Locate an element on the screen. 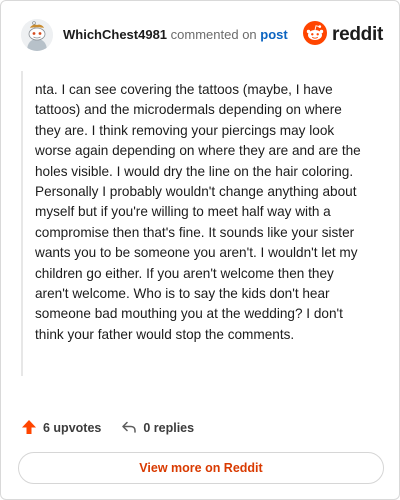 This screenshot has width=400, height=500. upvote-arrow-icon is located at coordinates (32, 428).